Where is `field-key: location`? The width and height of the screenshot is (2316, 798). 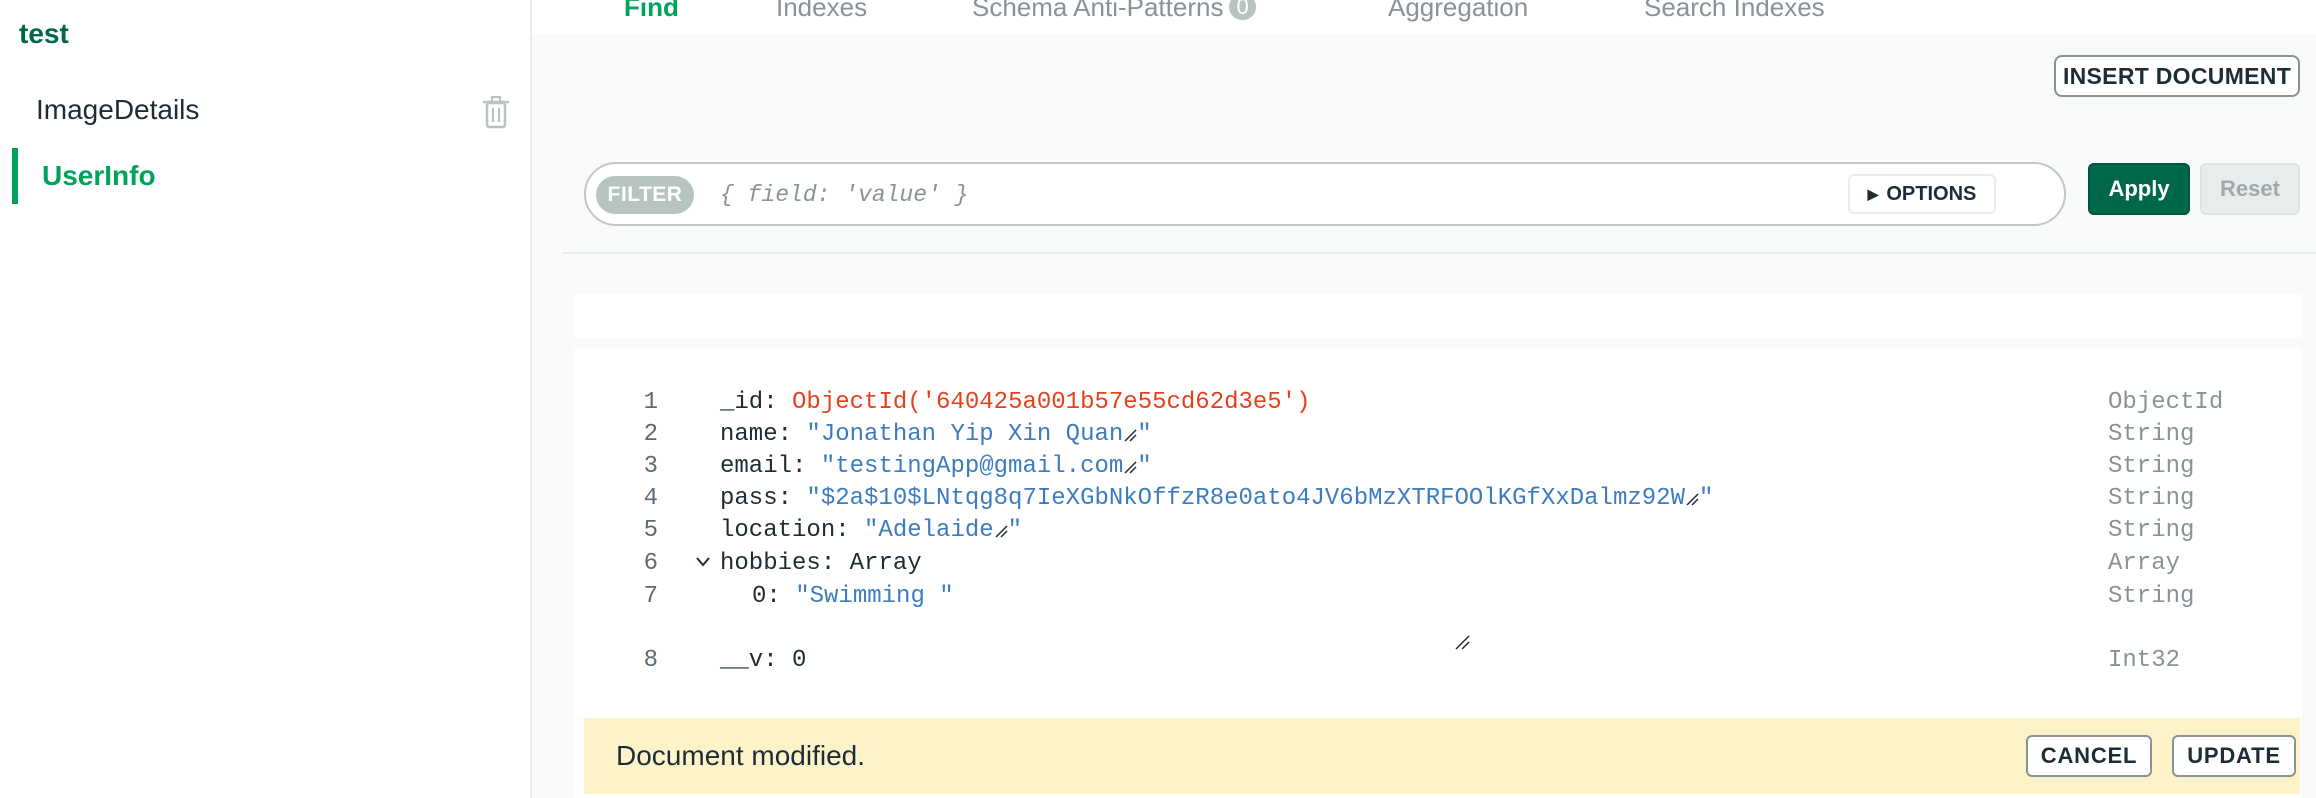 field-key: location is located at coordinates (777, 530).